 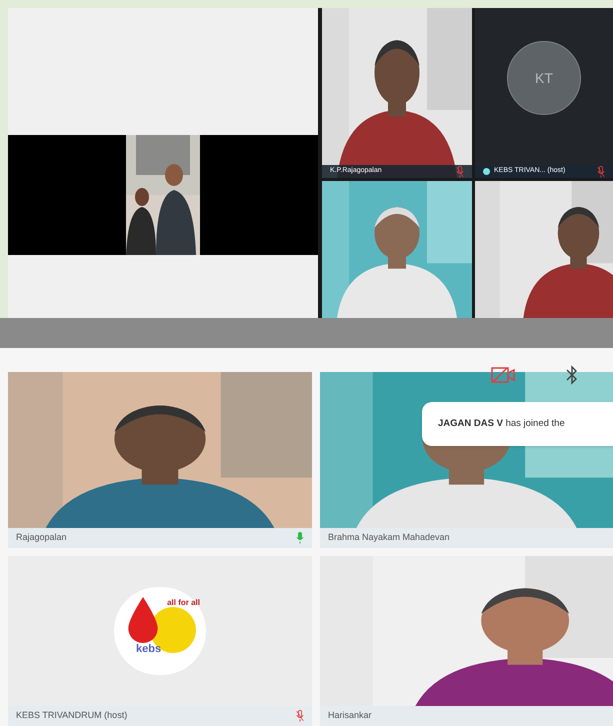 I want to click on logo-brand: kebs, so click(x=149, y=649).